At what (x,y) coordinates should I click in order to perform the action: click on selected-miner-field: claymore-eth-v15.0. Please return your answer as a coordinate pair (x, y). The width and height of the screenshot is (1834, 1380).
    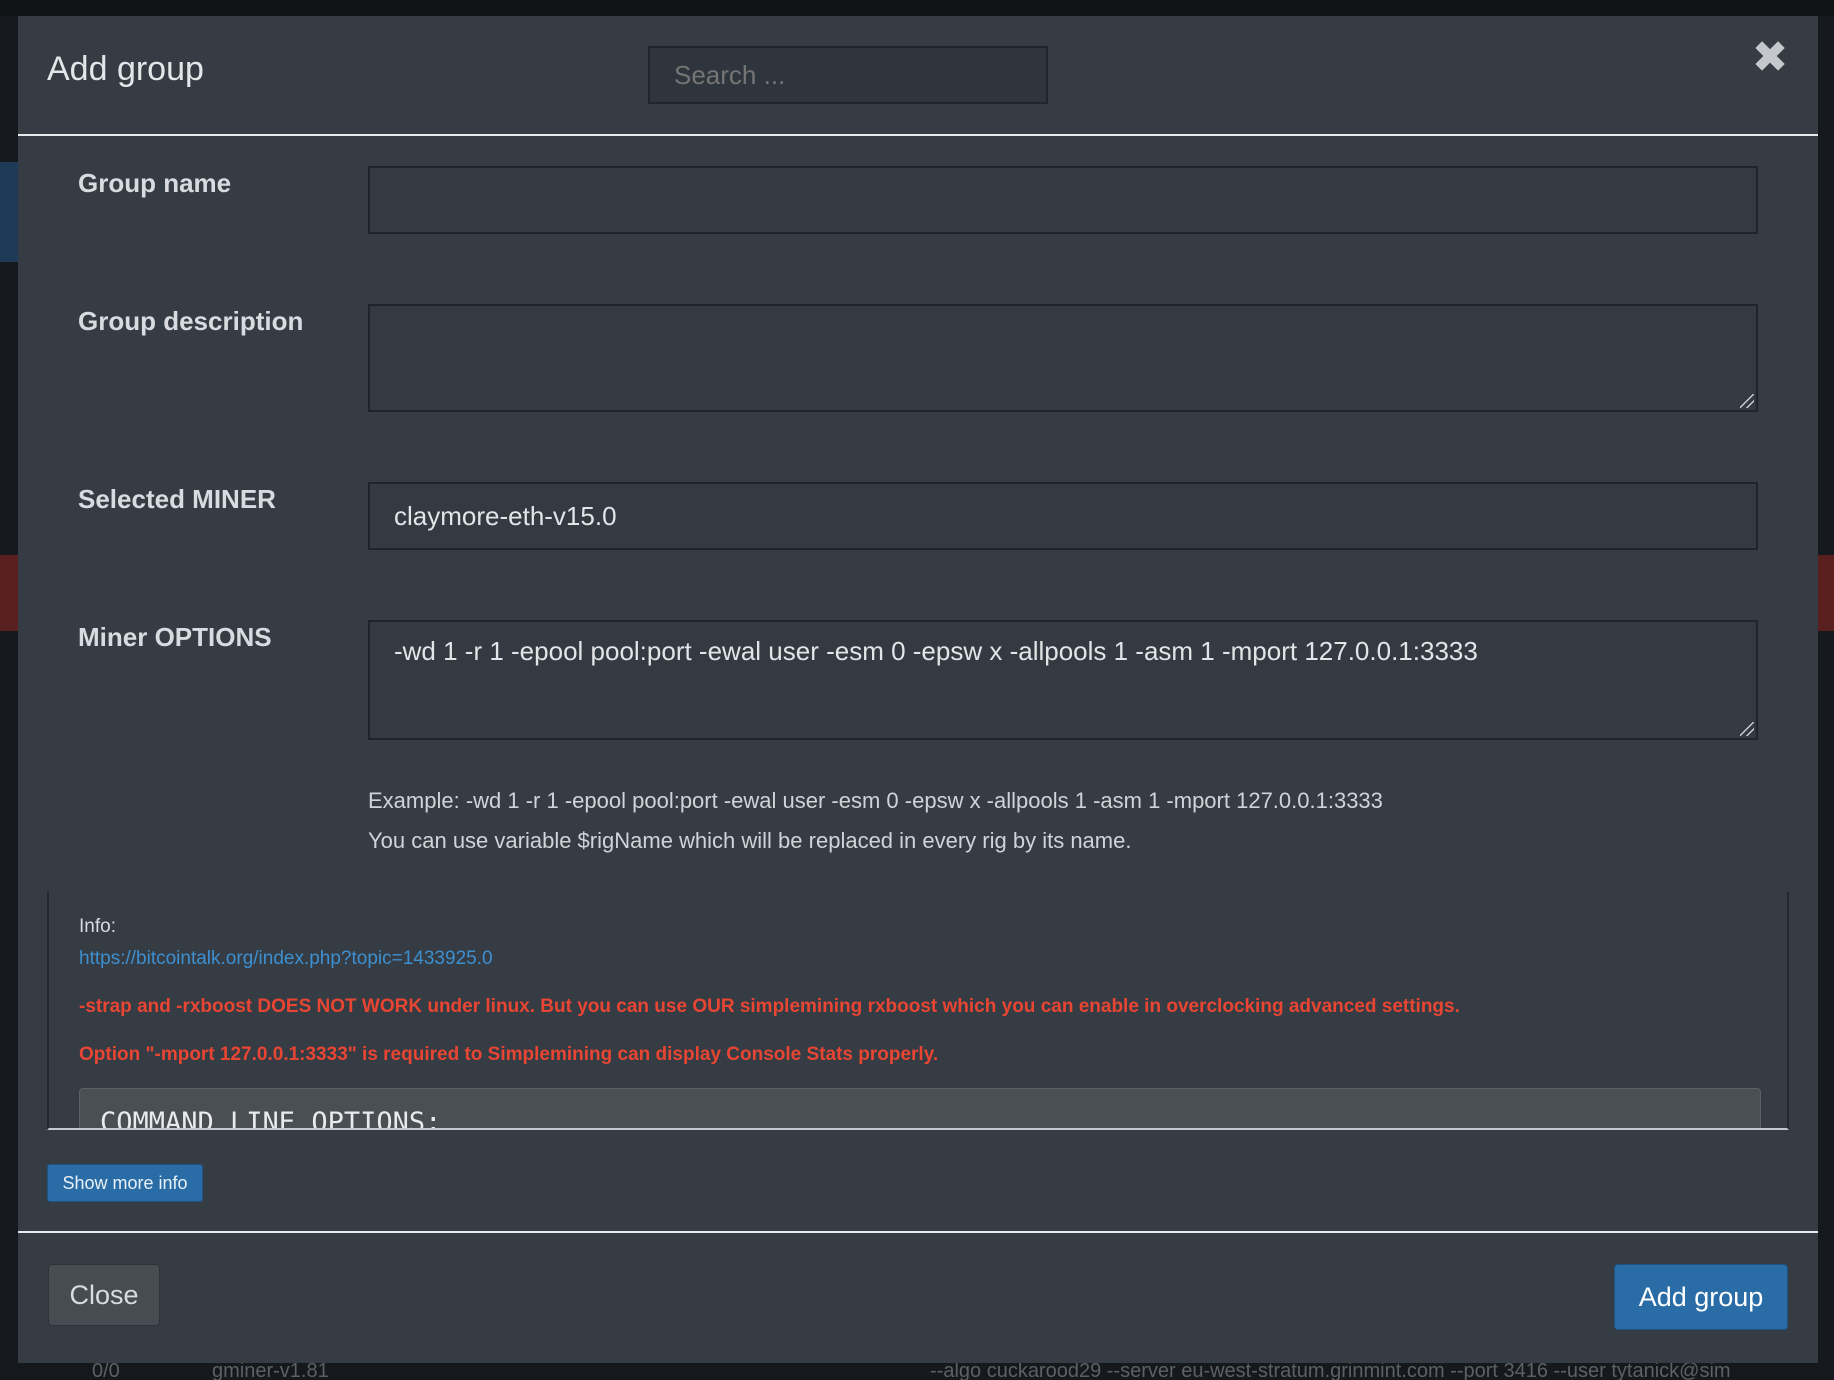
    Looking at the image, I should click on (1063, 516).